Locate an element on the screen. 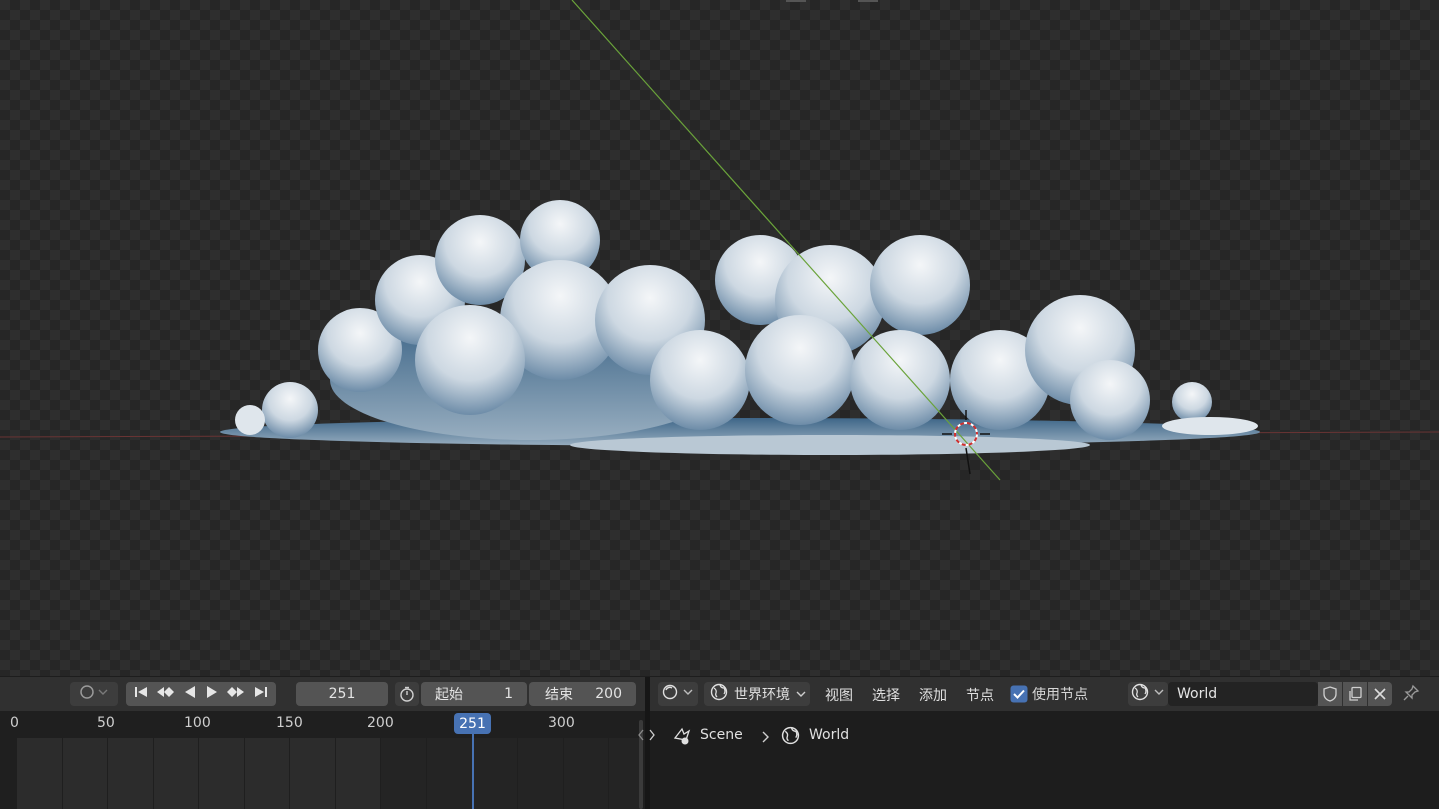 The height and width of the screenshot is (809, 1439). circle-record-icon is located at coordinates (94, 694).